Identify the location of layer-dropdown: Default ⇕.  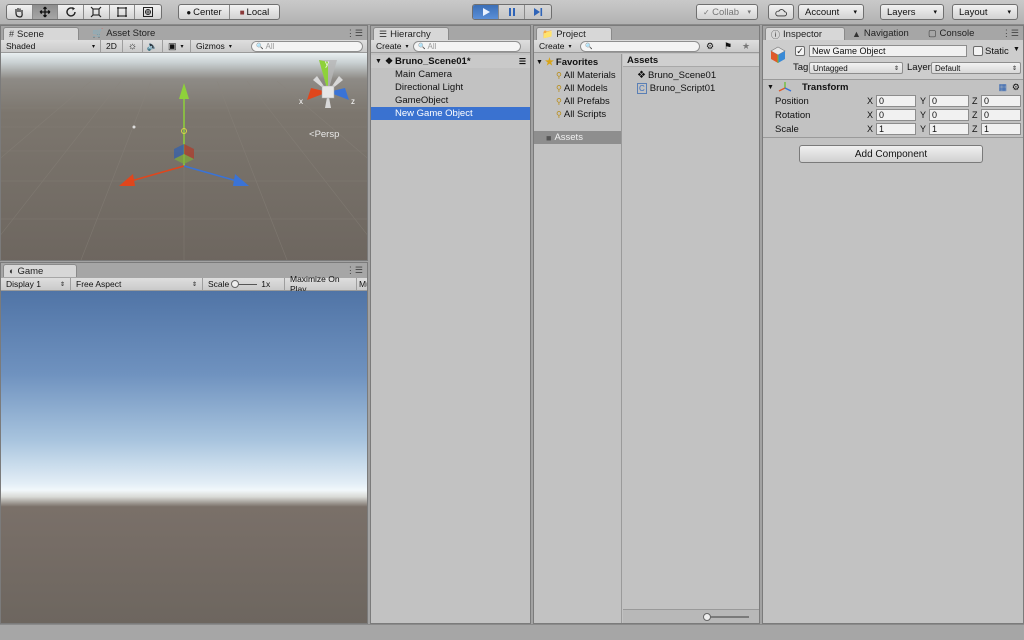
(976, 68).